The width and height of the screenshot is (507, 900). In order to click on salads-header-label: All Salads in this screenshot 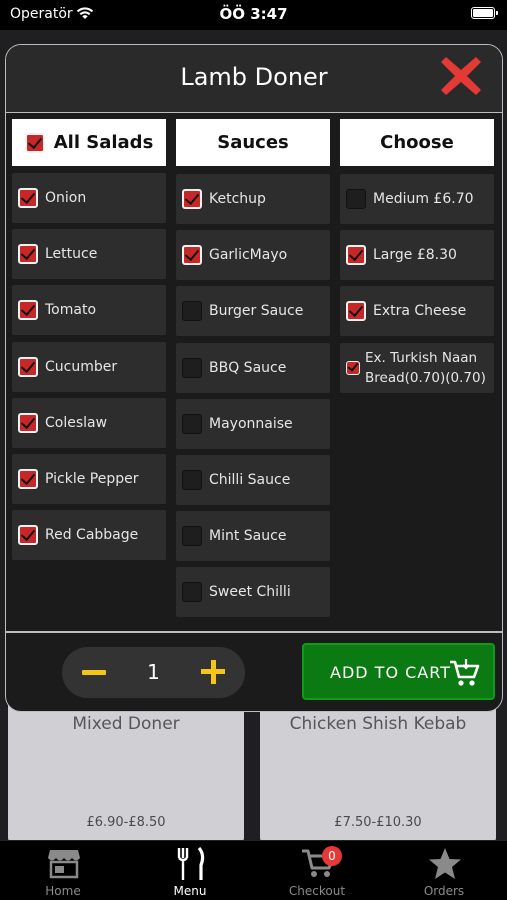, I will do `click(103, 142)`.